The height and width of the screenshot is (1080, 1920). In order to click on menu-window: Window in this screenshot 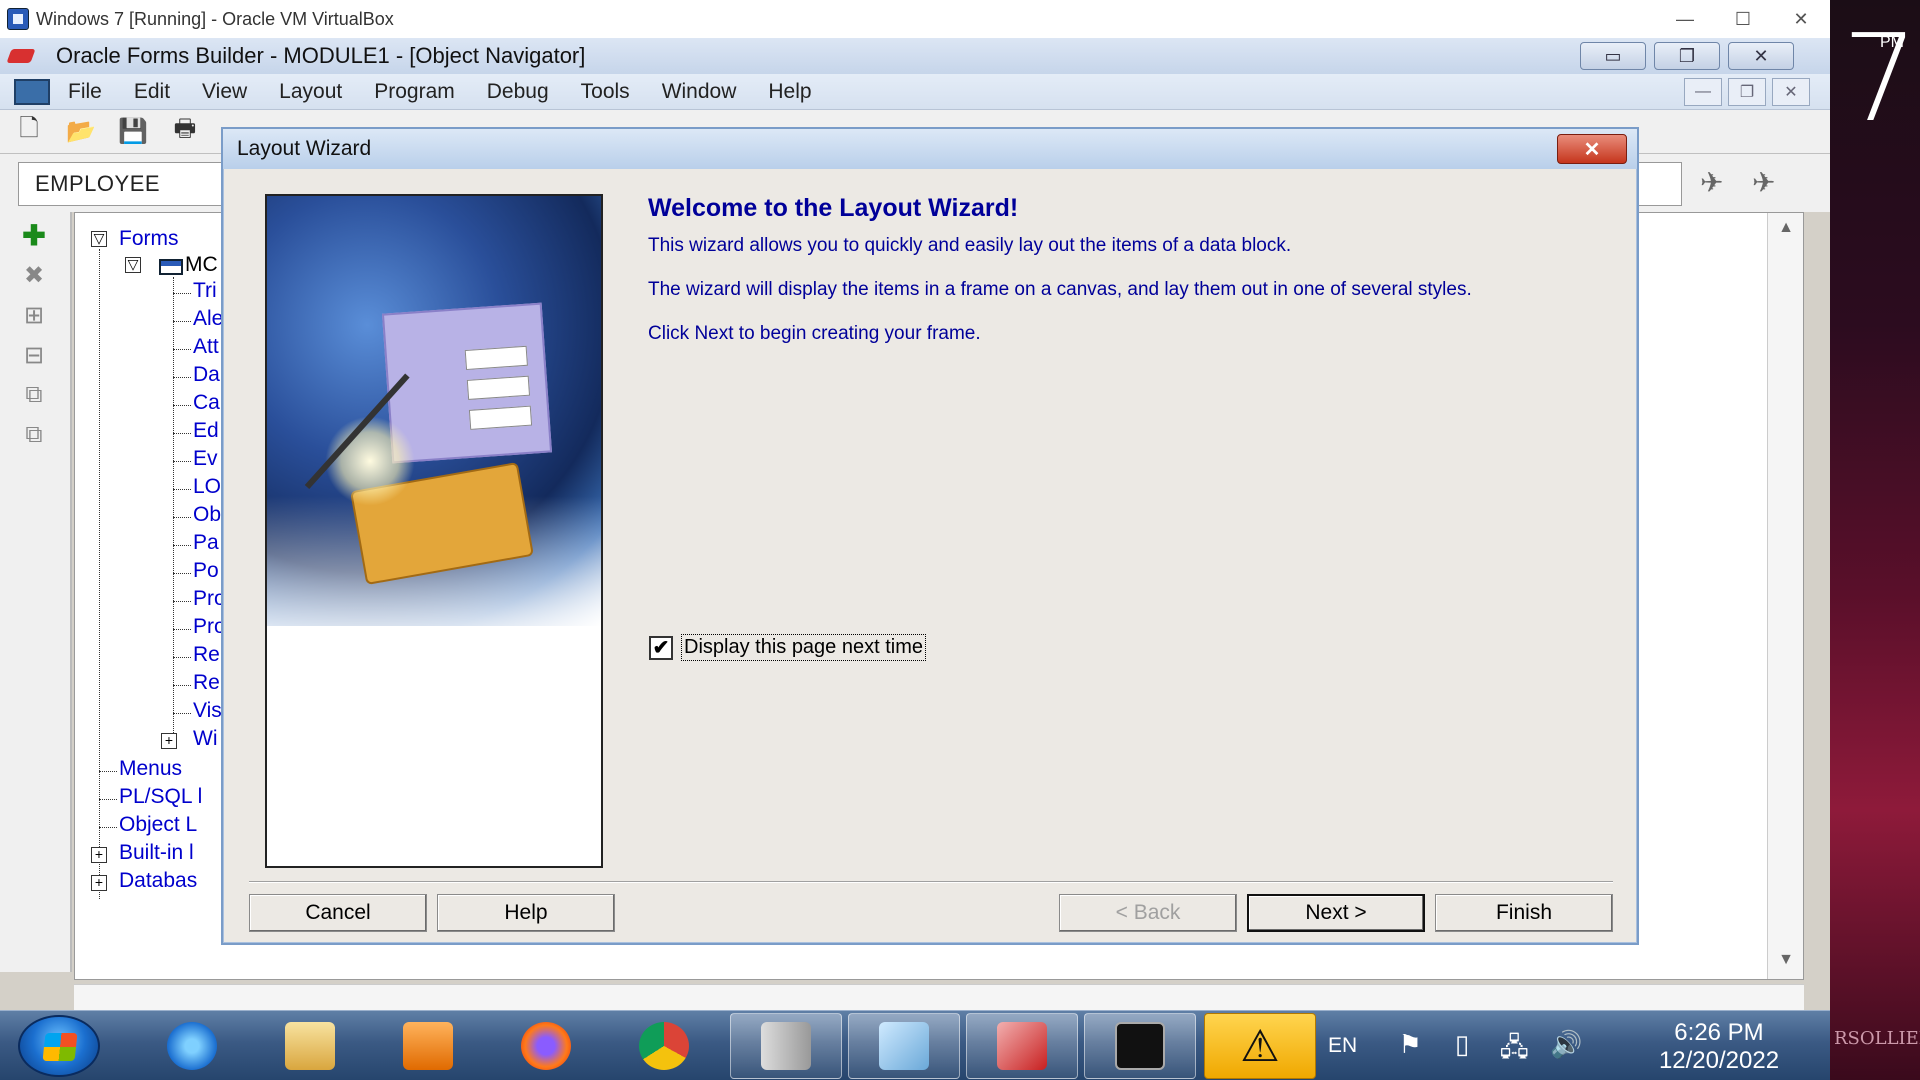, I will do `click(699, 92)`.